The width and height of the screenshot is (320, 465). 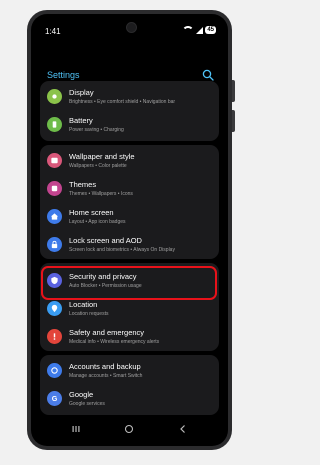 I want to click on status-bar: 1:41 45, so click(x=130, y=32).